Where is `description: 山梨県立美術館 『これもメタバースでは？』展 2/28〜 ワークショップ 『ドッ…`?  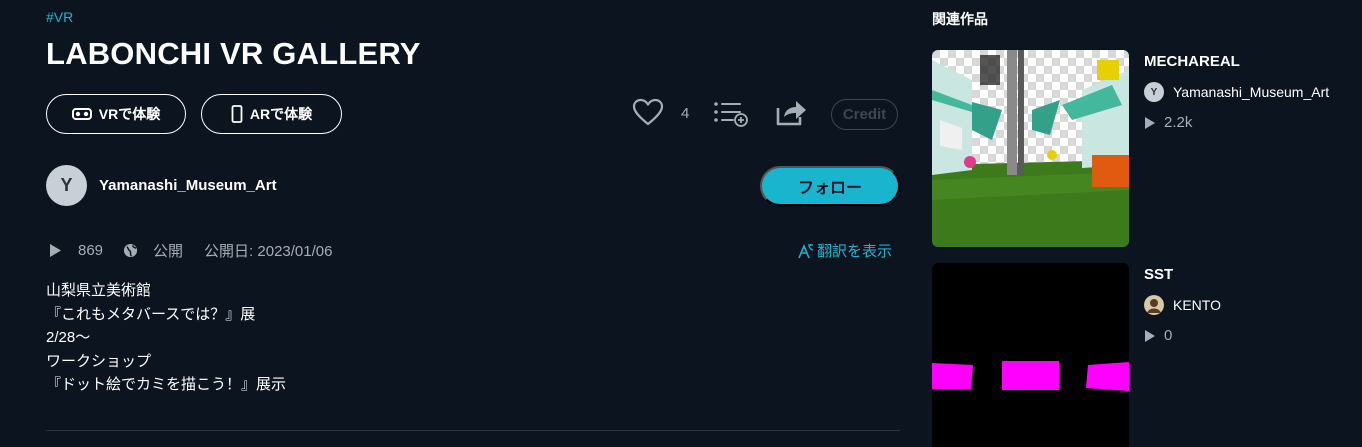
description: 山梨県立美術館 『これもメタバースでは？』展 2/28〜 ワークショップ 『ドッ… is located at coordinates (166, 338).